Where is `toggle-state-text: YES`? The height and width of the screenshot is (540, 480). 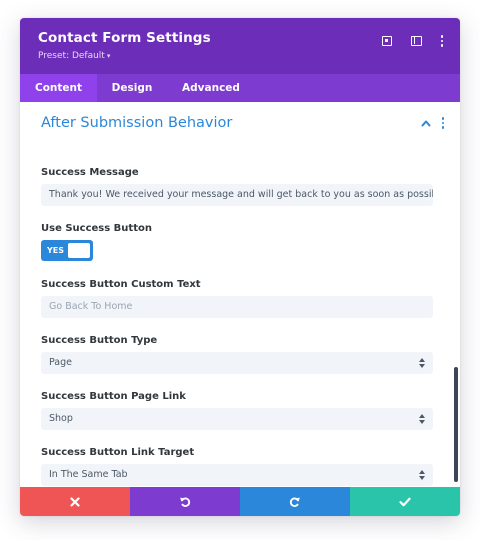 toggle-state-text: YES is located at coordinates (56, 250).